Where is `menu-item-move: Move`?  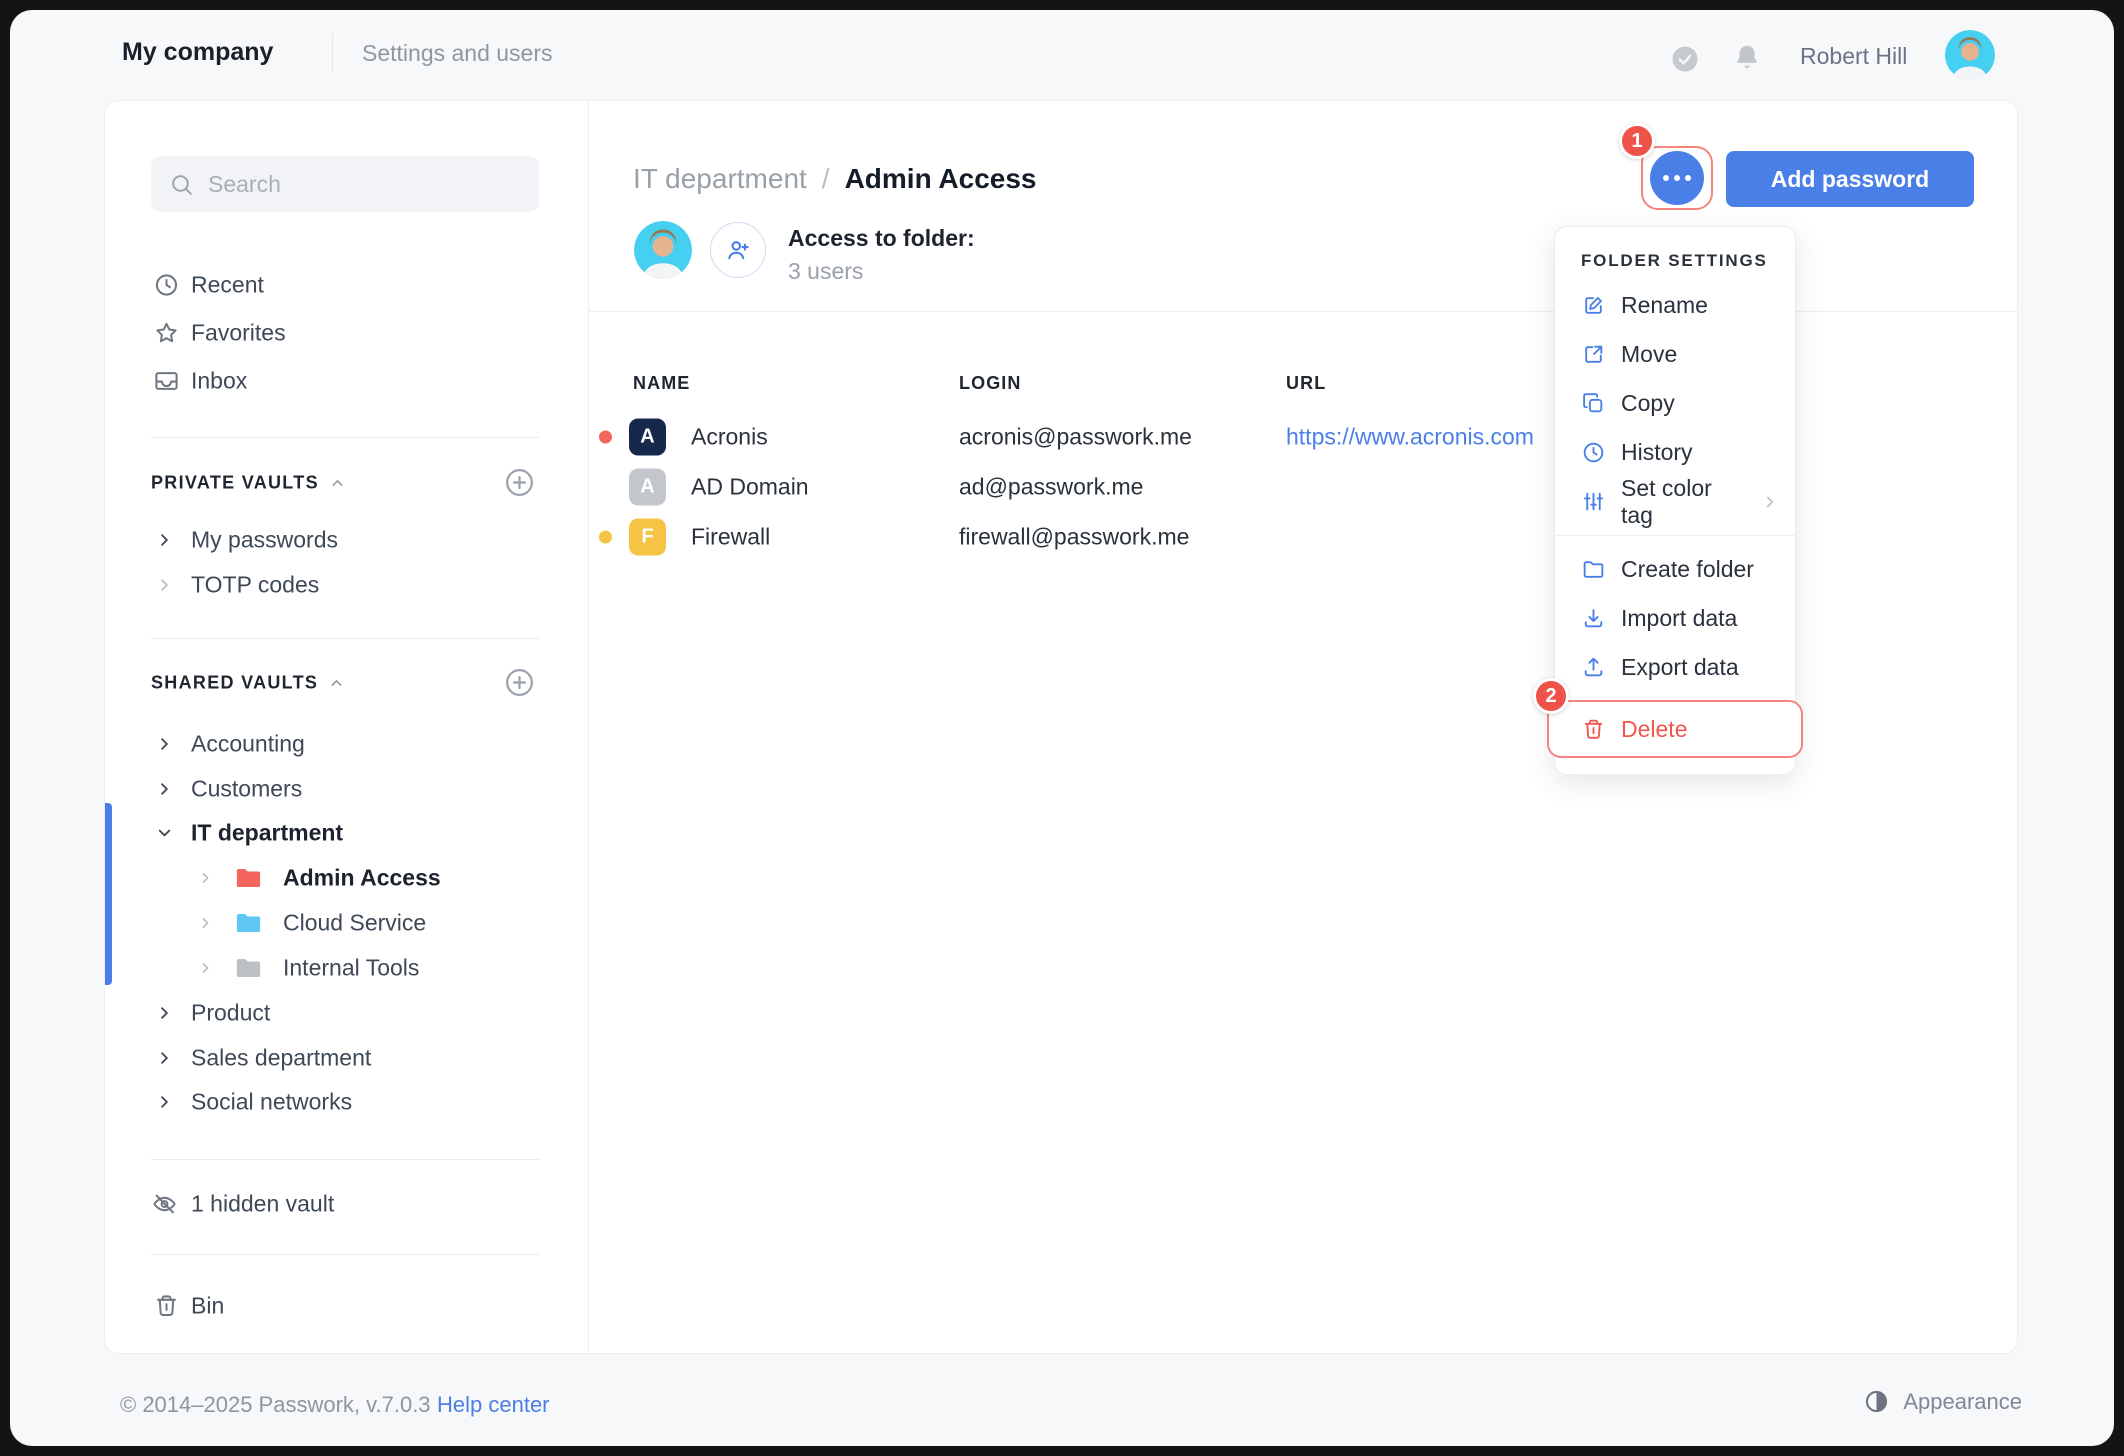
menu-item-move: Move is located at coordinates (1675, 354).